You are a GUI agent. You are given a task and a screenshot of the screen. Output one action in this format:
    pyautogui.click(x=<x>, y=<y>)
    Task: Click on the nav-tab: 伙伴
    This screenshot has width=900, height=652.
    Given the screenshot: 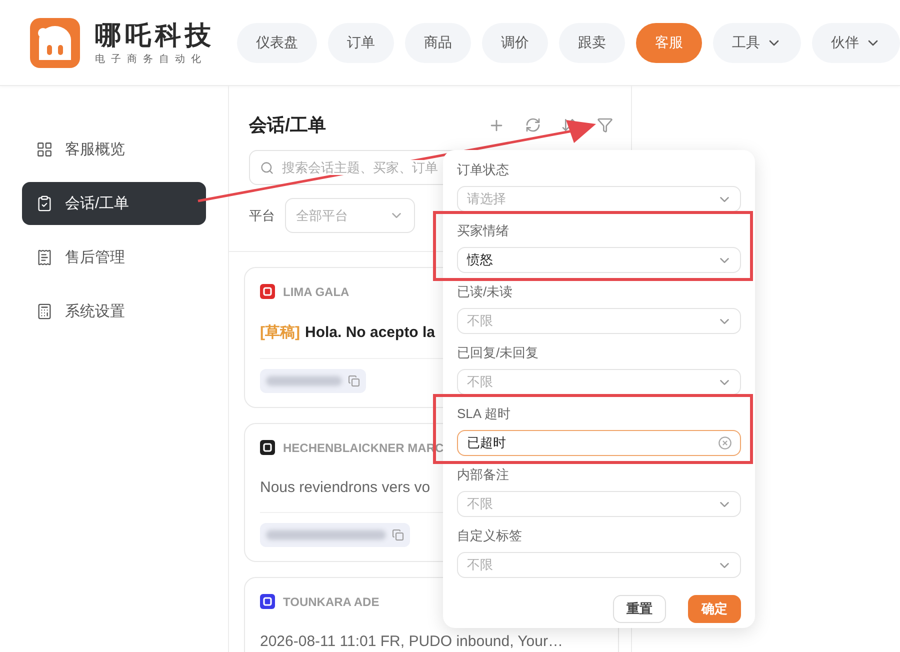 What is the action you would take?
    pyautogui.click(x=856, y=42)
    